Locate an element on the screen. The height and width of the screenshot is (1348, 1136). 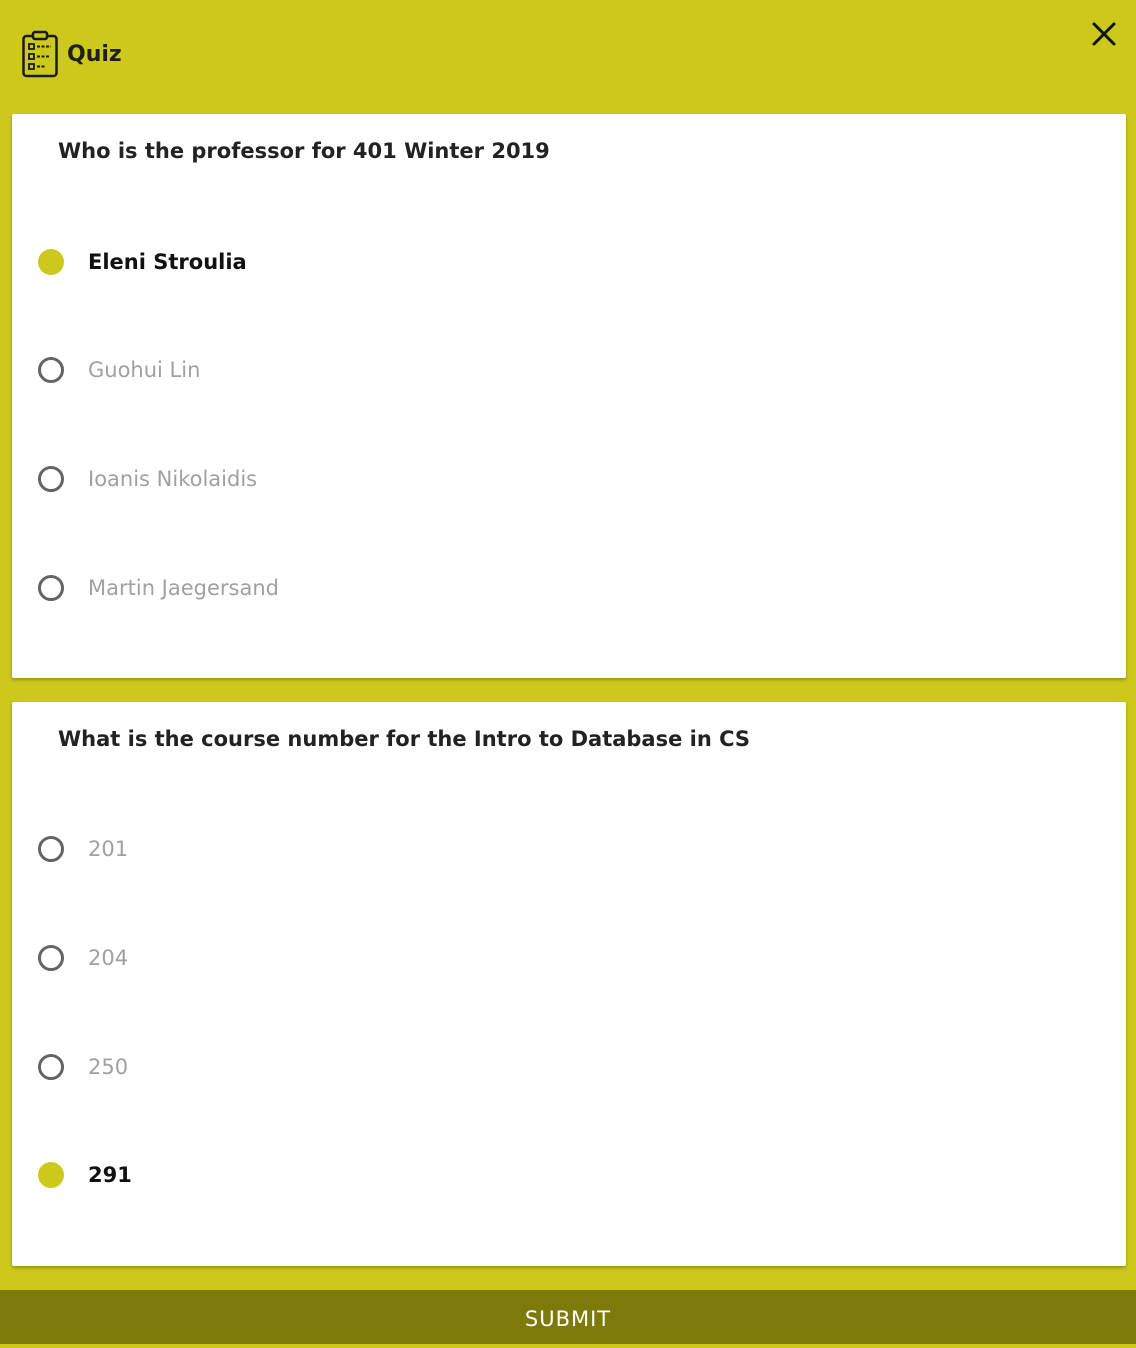
option-label: Ioanis Nikolaidis is located at coordinates (173, 479).